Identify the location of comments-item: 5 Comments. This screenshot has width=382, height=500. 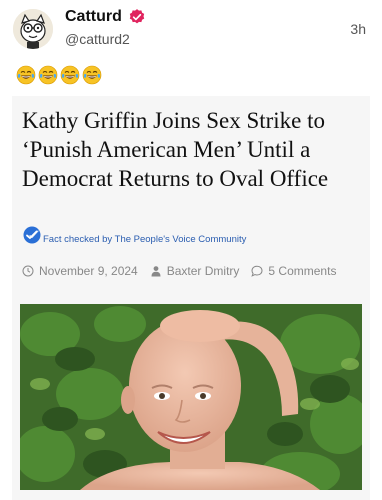
(293, 271).